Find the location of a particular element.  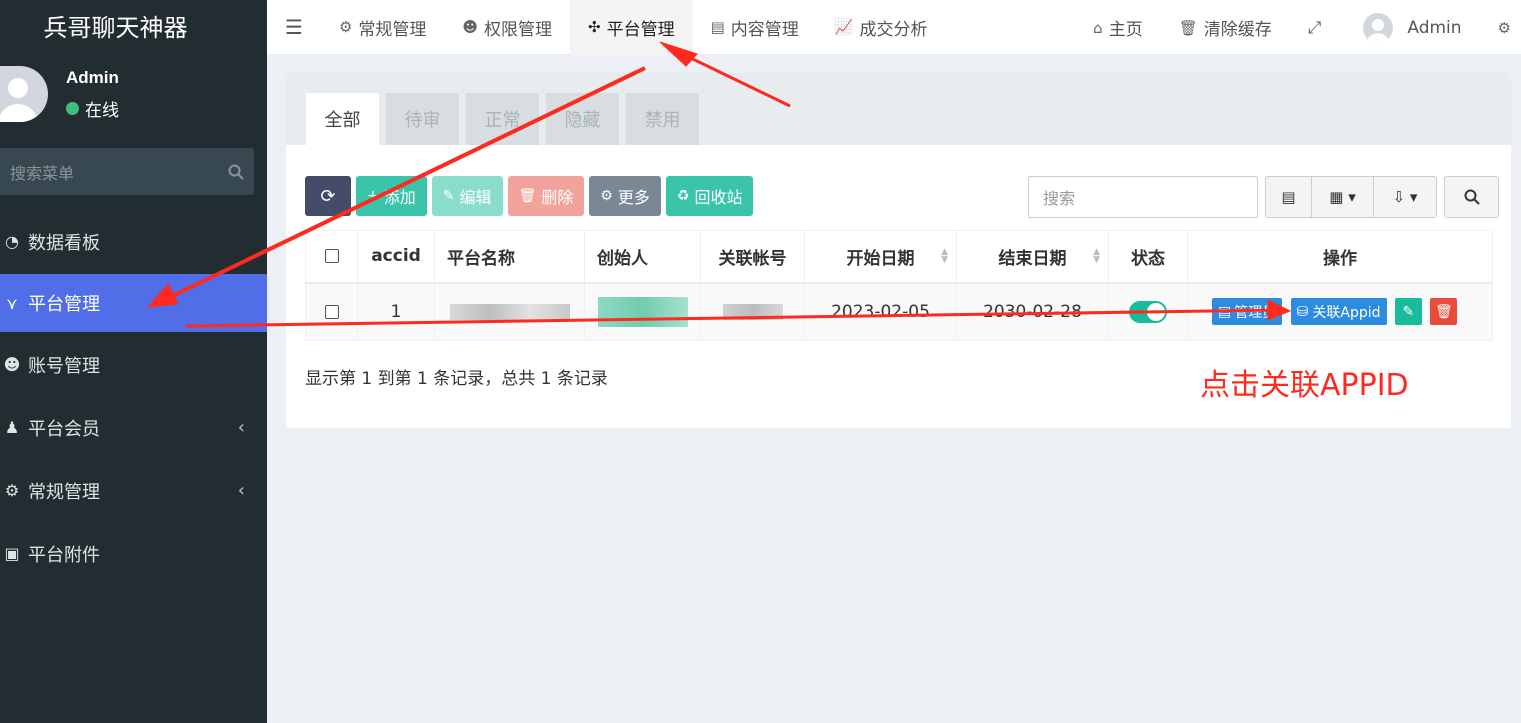

col-status: 状态 is located at coordinates (1148, 257).